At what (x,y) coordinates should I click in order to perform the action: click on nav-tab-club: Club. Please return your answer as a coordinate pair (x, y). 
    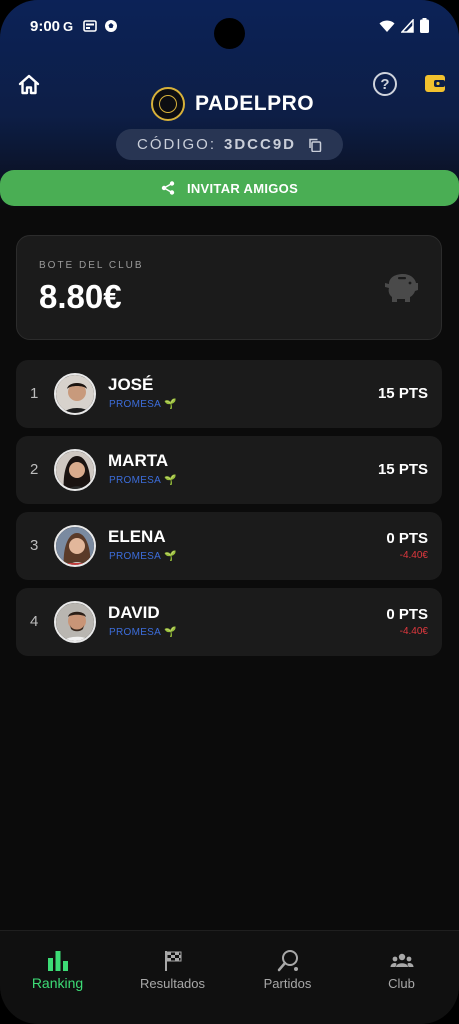
    Looking at the image, I should click on (401, 977).